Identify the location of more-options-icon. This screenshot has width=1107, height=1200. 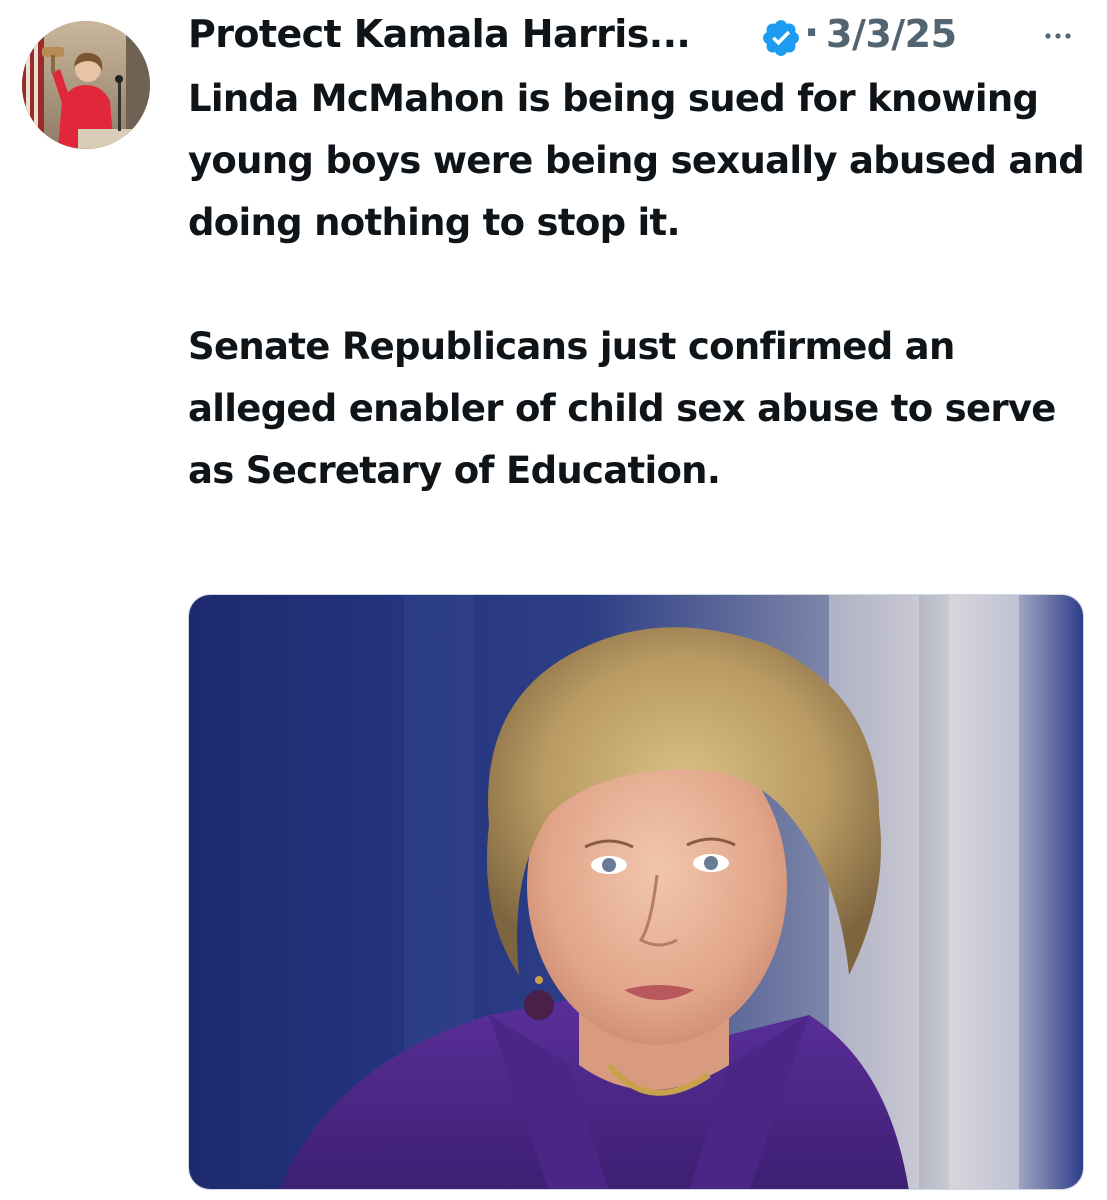
(1058, 36).